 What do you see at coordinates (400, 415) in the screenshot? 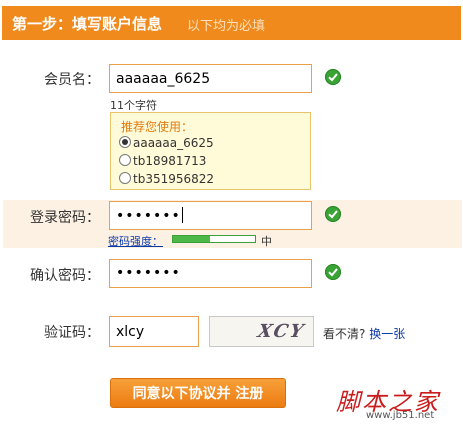
I see `watermark-url: www.jb51.net` at bounding box center [400, 415].